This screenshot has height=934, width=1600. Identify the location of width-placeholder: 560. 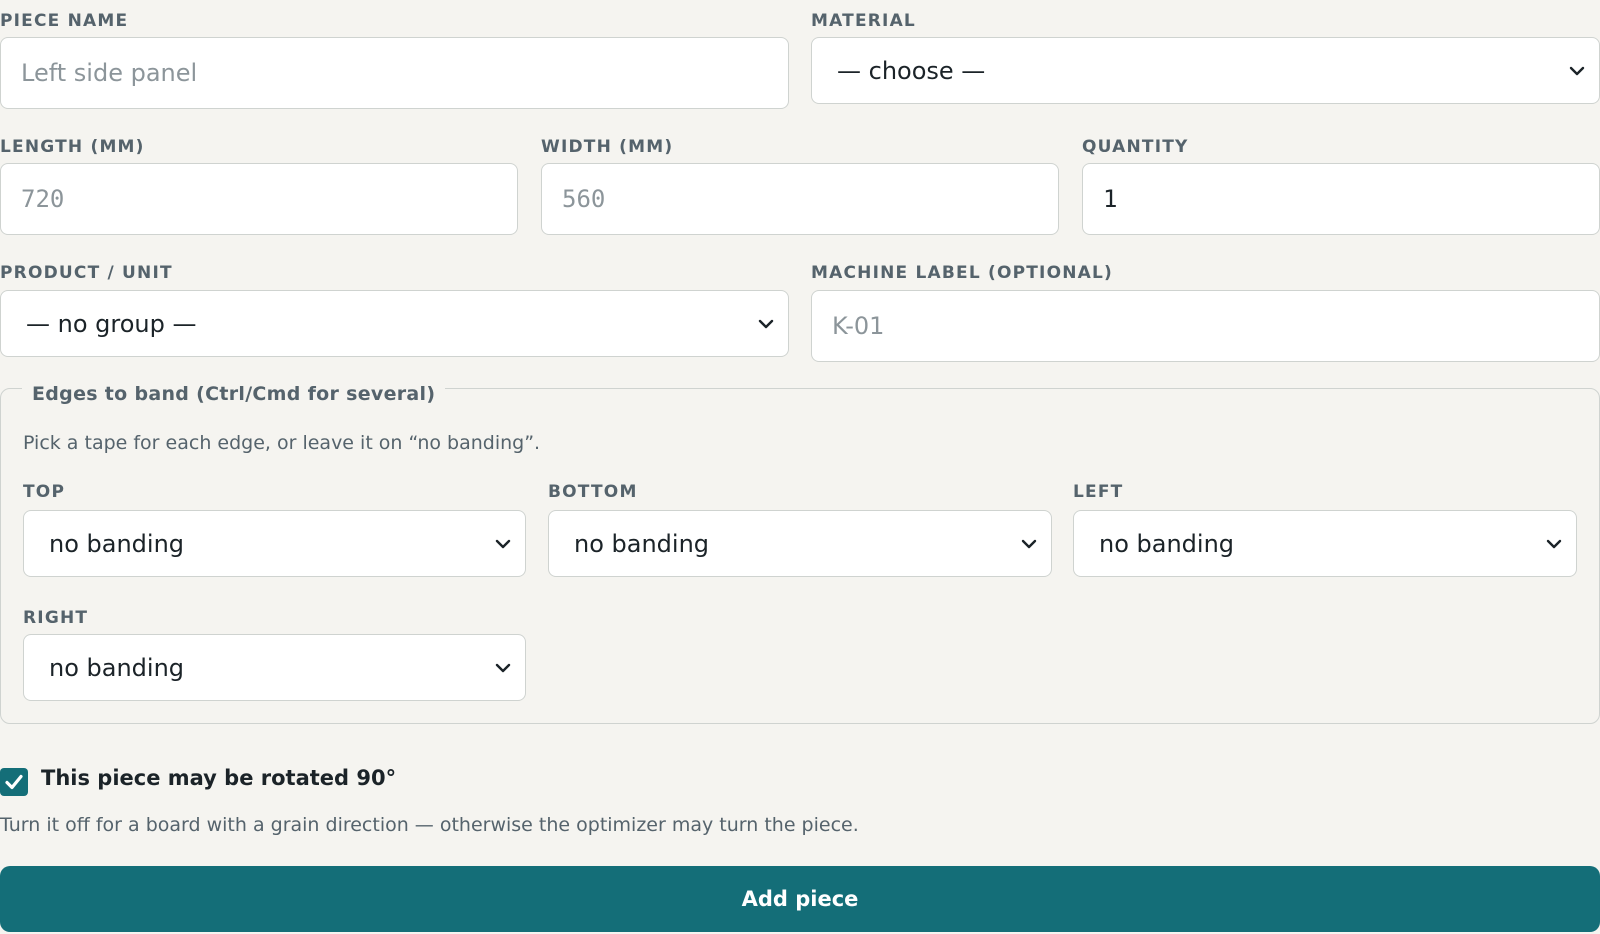
(584, 199).